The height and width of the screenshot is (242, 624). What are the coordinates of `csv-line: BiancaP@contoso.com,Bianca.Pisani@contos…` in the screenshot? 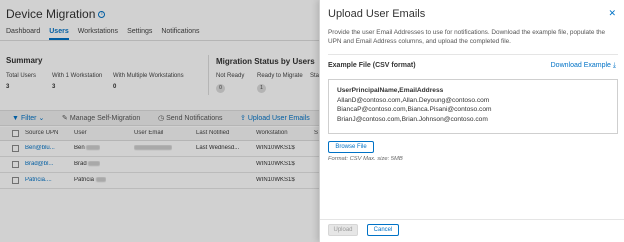 It's located at (414, 109).